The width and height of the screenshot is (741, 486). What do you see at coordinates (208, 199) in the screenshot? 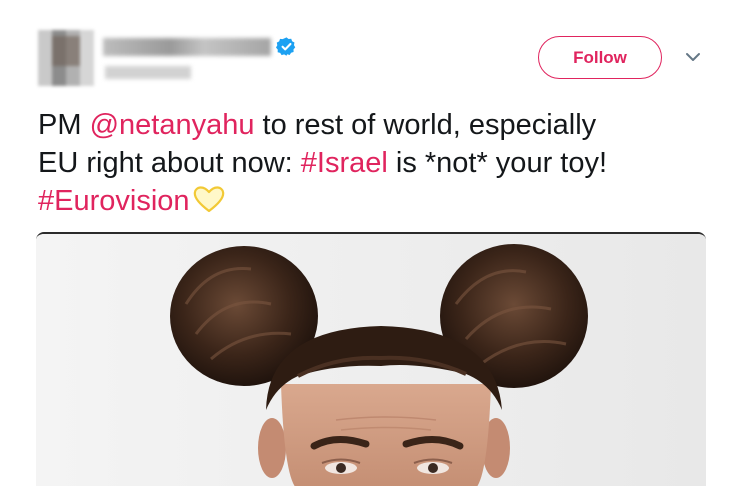
I see `yellow-heart-emoji` at bounding box center [208, 199].